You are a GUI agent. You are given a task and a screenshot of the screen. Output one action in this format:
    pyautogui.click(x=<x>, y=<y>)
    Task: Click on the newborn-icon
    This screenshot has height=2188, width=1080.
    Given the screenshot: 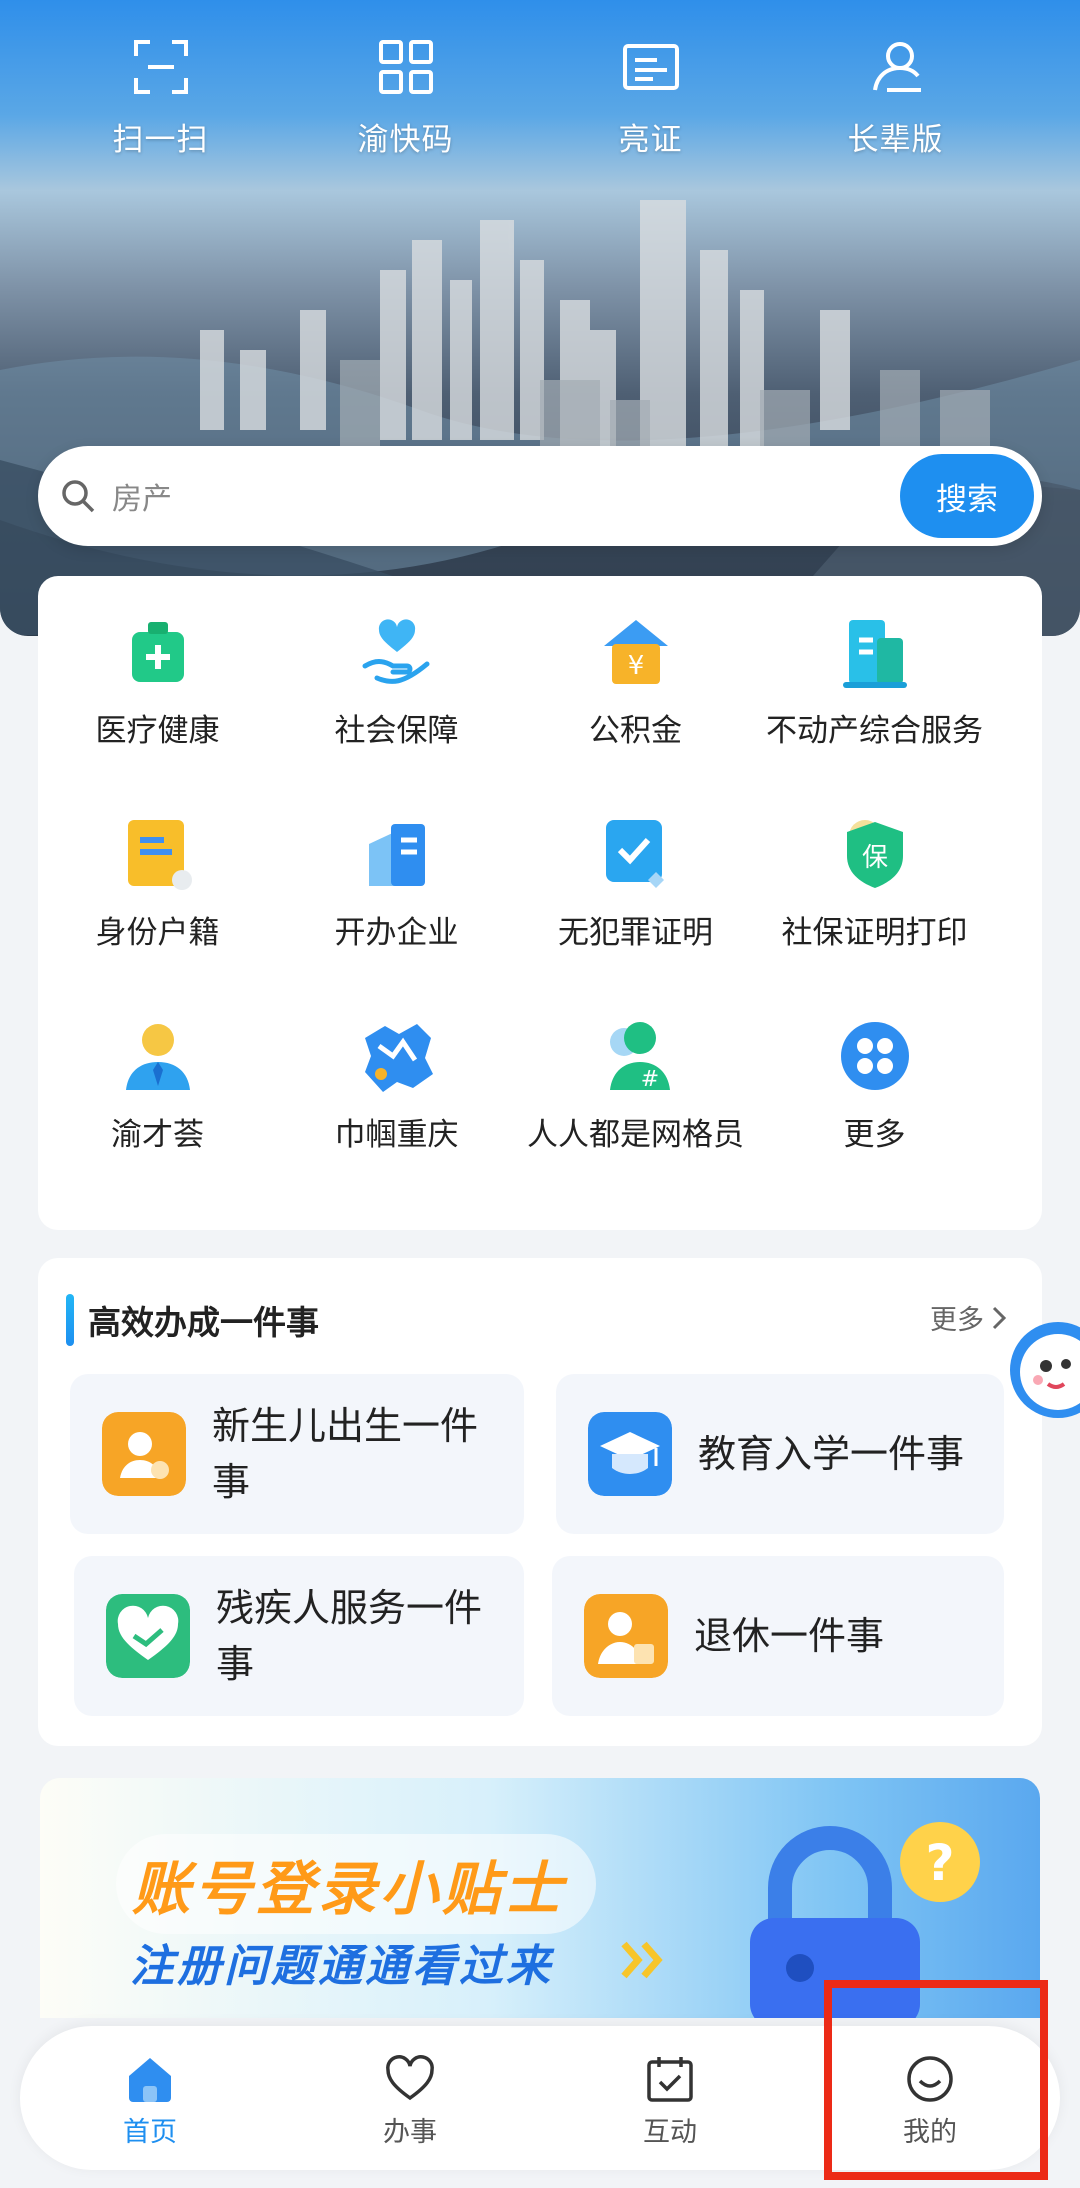 What is the action you would take?
    pyautogui.click(x=144, y=1454)
    